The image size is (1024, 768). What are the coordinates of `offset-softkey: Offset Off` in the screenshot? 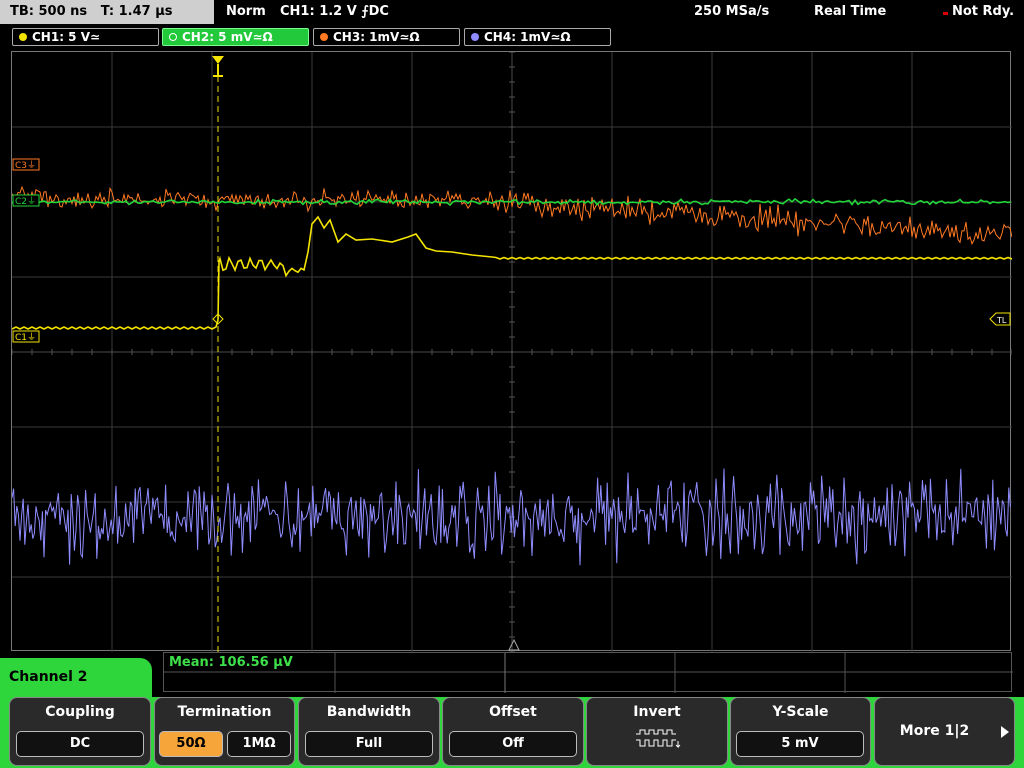 It's located at (513, 731).